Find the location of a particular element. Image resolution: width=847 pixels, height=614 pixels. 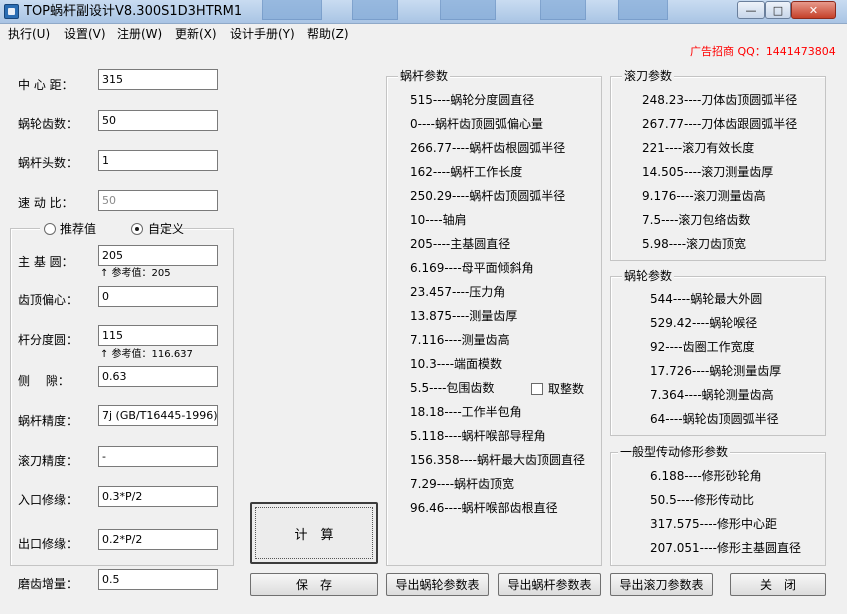

speed-ratio-label: 速 动 比： is located at coordinates (46, 203).